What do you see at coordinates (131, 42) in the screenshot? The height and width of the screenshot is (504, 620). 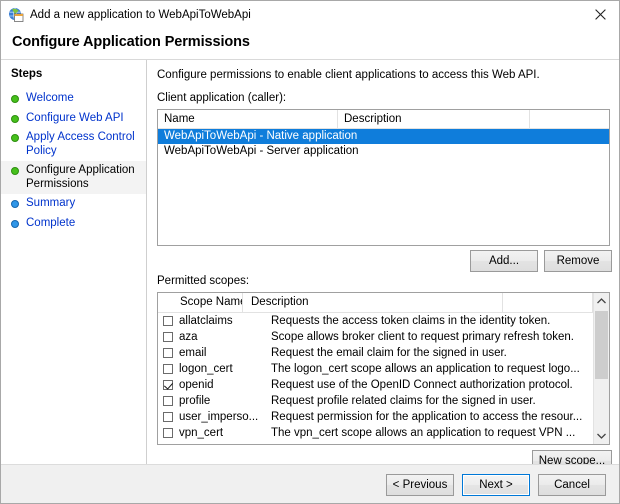 I see `page-title: Configure Application Permissions` at bounding box center [131, 42].